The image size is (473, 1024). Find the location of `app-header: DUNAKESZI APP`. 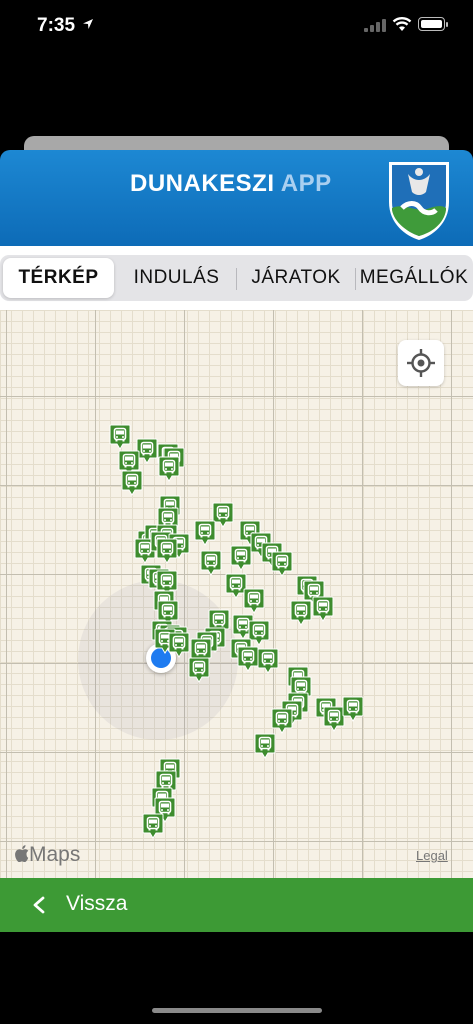

app-header: DUNAKESZI APP is located at coordinates (236, 198).